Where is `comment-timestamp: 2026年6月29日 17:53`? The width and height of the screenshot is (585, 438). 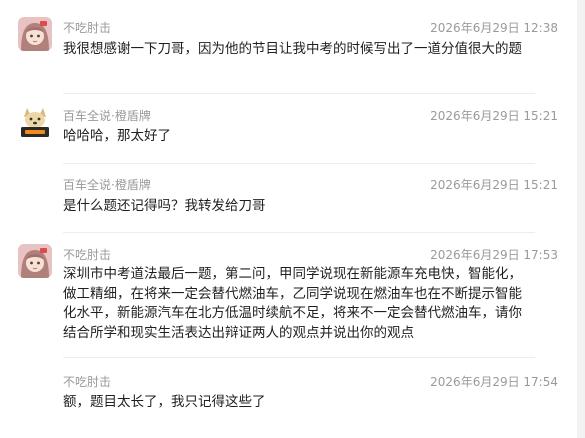
comment-timestamp: 2026年6月29日 17:53 is located at coordinates (494, 255).